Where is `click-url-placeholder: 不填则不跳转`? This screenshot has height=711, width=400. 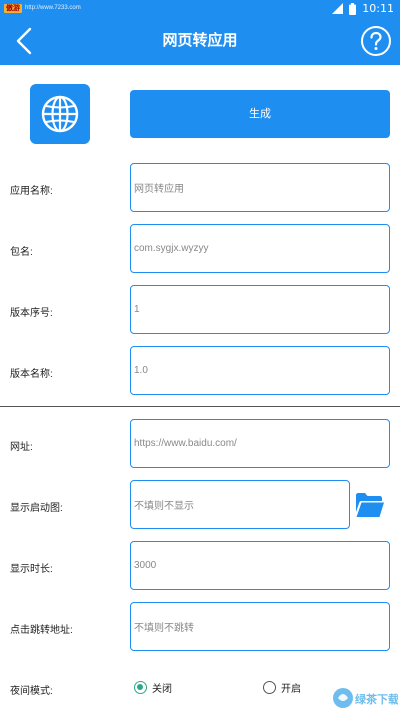
click-url-placeholder: 不填则不跳转 is located at coordinates (164, 628).